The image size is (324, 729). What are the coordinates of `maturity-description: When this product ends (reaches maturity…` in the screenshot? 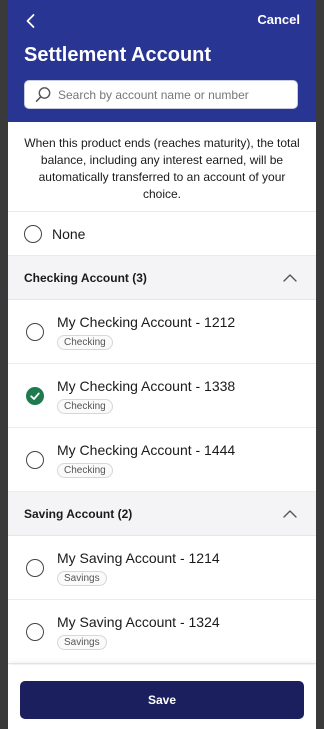 It's located at (162, 167).